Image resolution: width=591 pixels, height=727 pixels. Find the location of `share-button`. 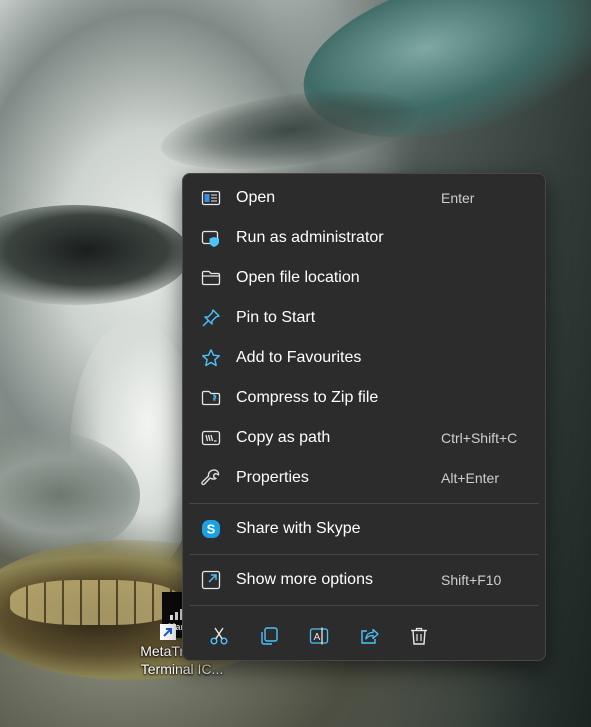

share-button is located at coordinates (369, 636).